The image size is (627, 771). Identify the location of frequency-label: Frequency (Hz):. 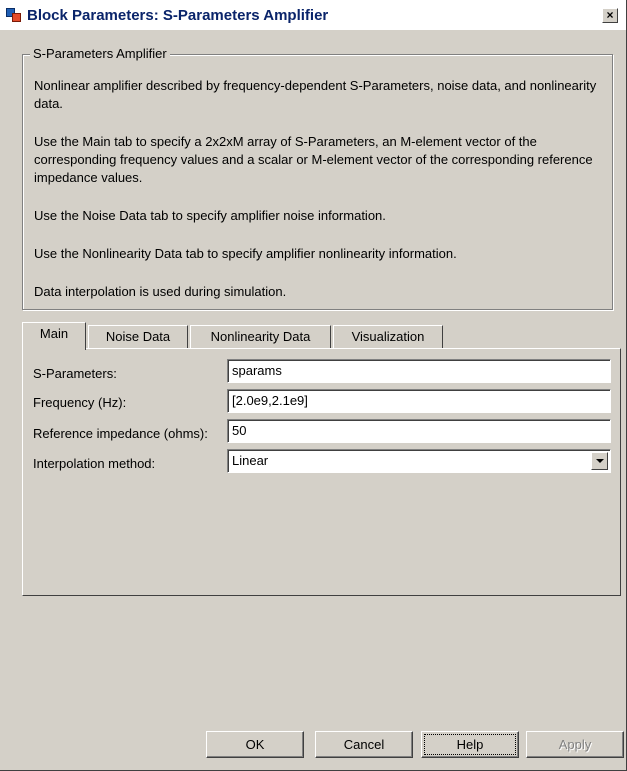
(80, 402).